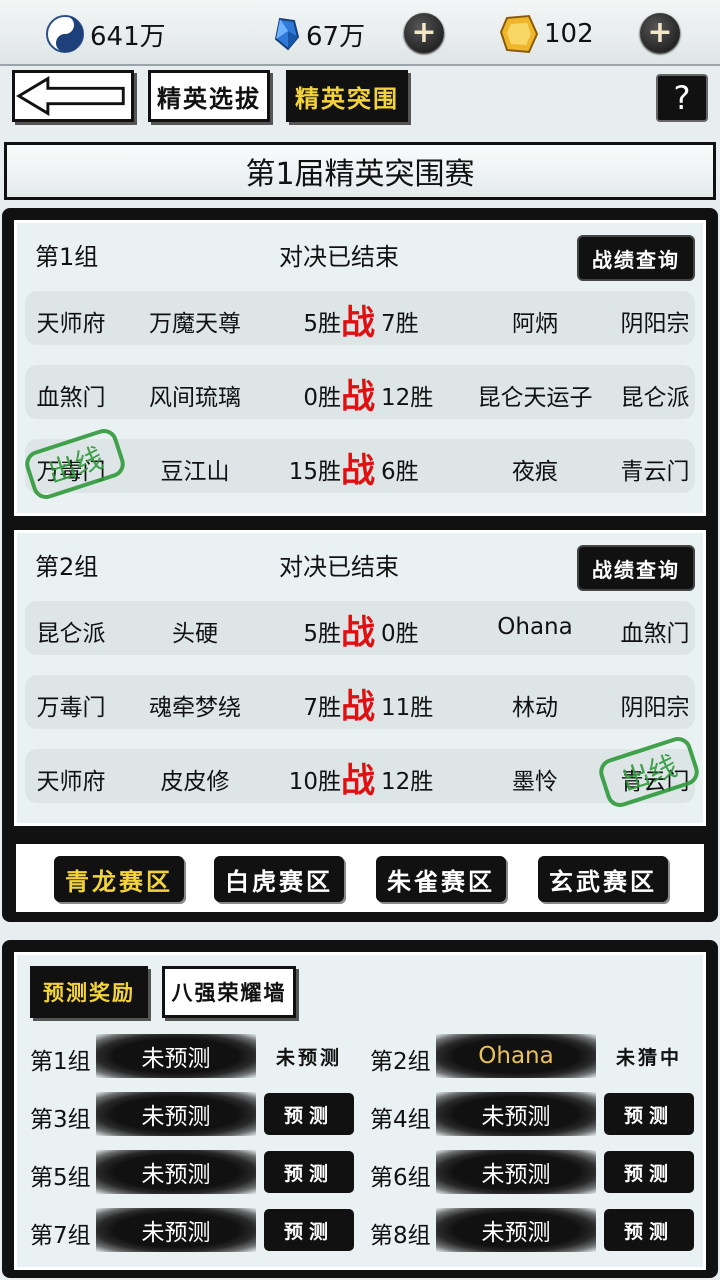 The width and height of the screenshot is (720, 1280). I want to click on prediction-row: 第6组 未预测 预测, so click(535, 1173).